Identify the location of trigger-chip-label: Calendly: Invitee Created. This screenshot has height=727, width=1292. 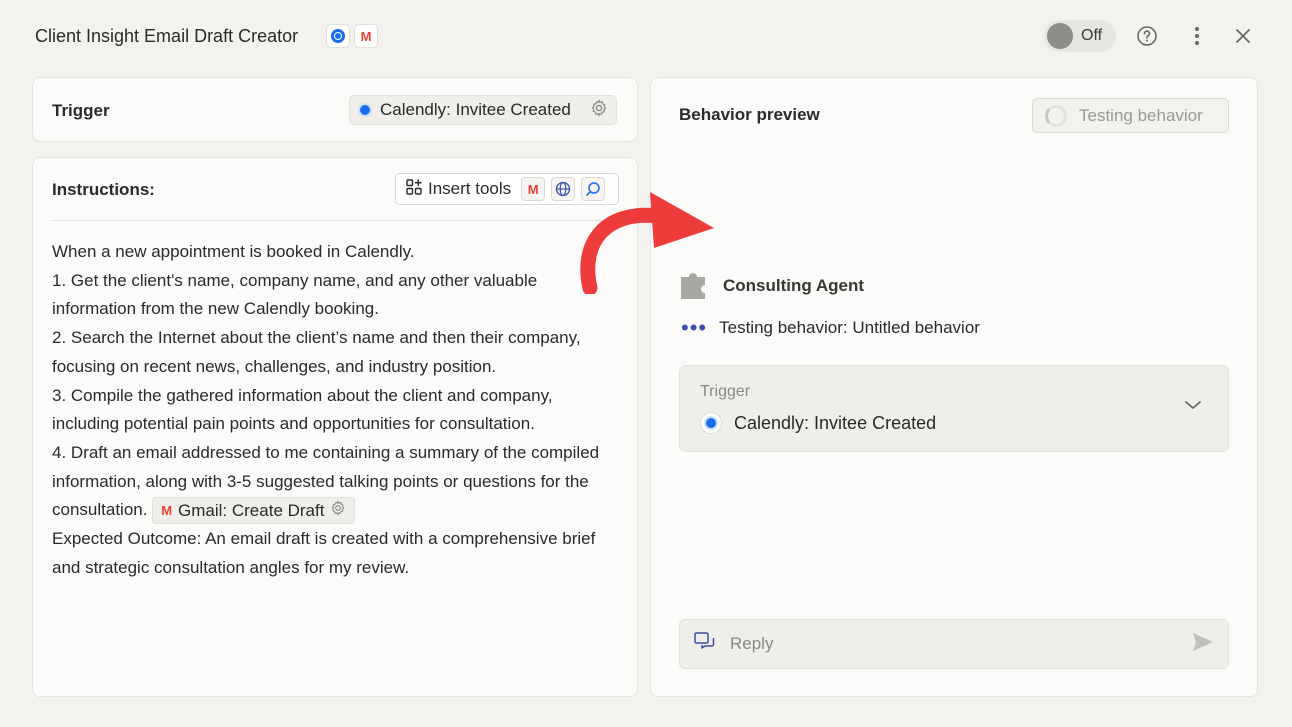
(475, 109).